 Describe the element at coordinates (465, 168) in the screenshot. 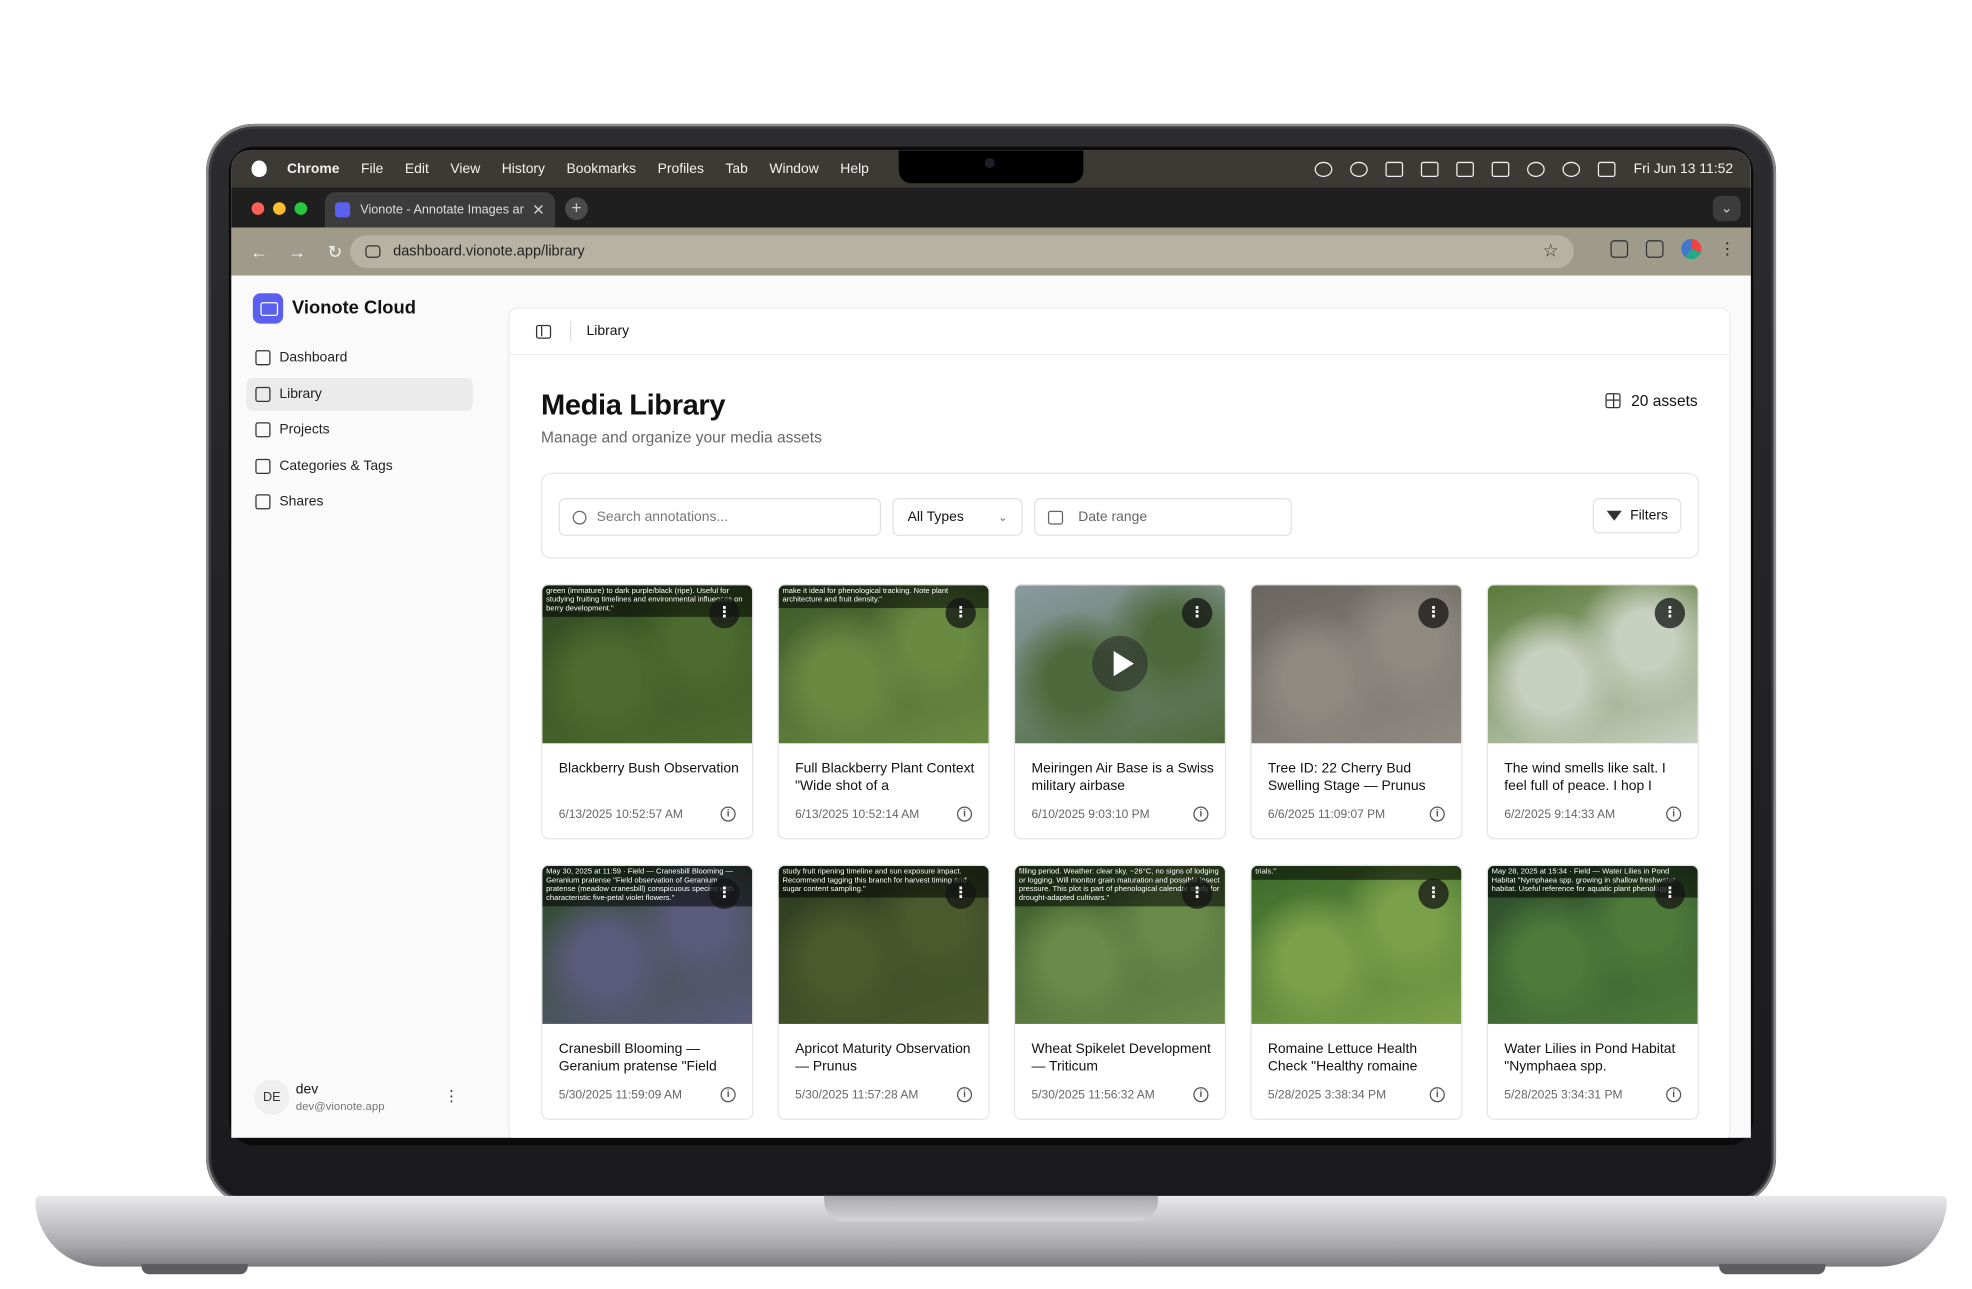

I see `menu-view: View` at that location.